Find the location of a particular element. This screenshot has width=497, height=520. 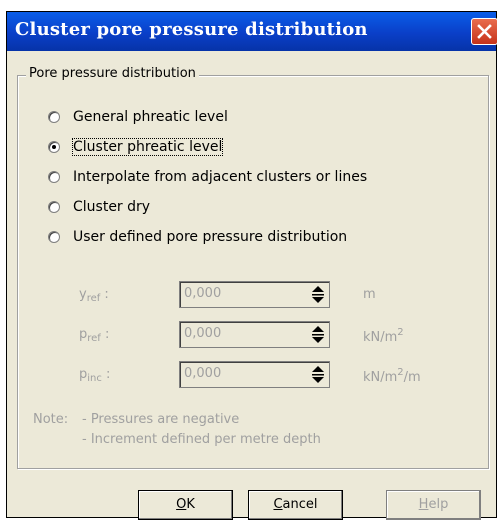

unit-tail: /m is located at coordinates (412, 377).